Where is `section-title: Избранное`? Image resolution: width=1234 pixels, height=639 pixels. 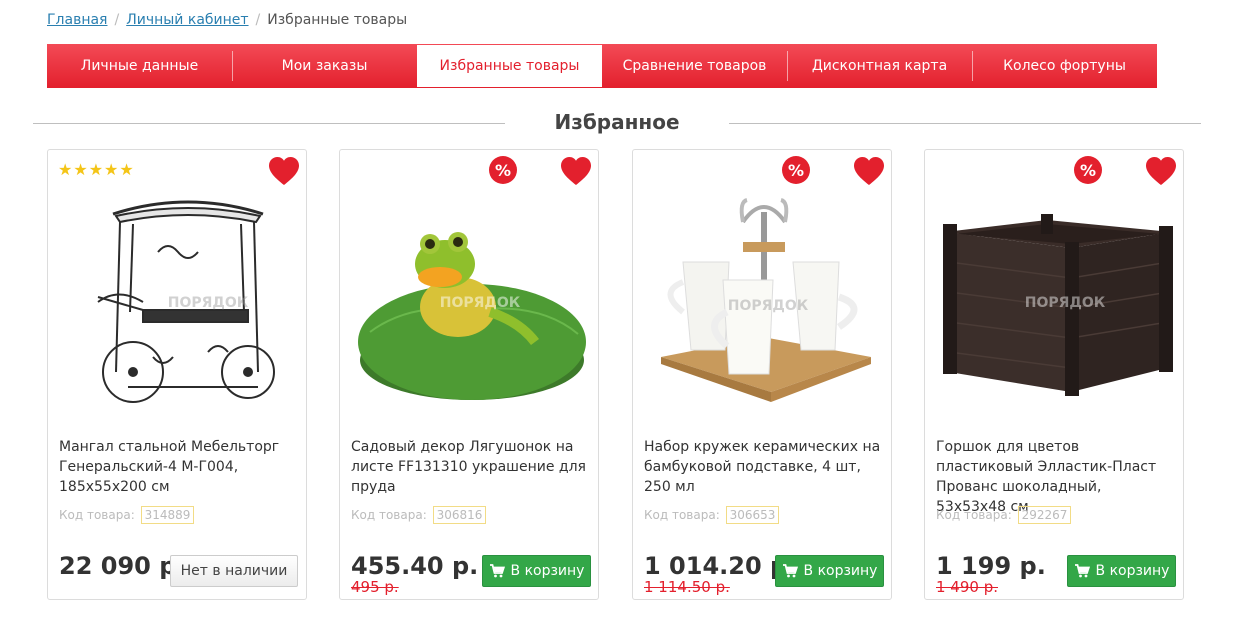 section-title: Избранное is located at coordinates (617, 122).